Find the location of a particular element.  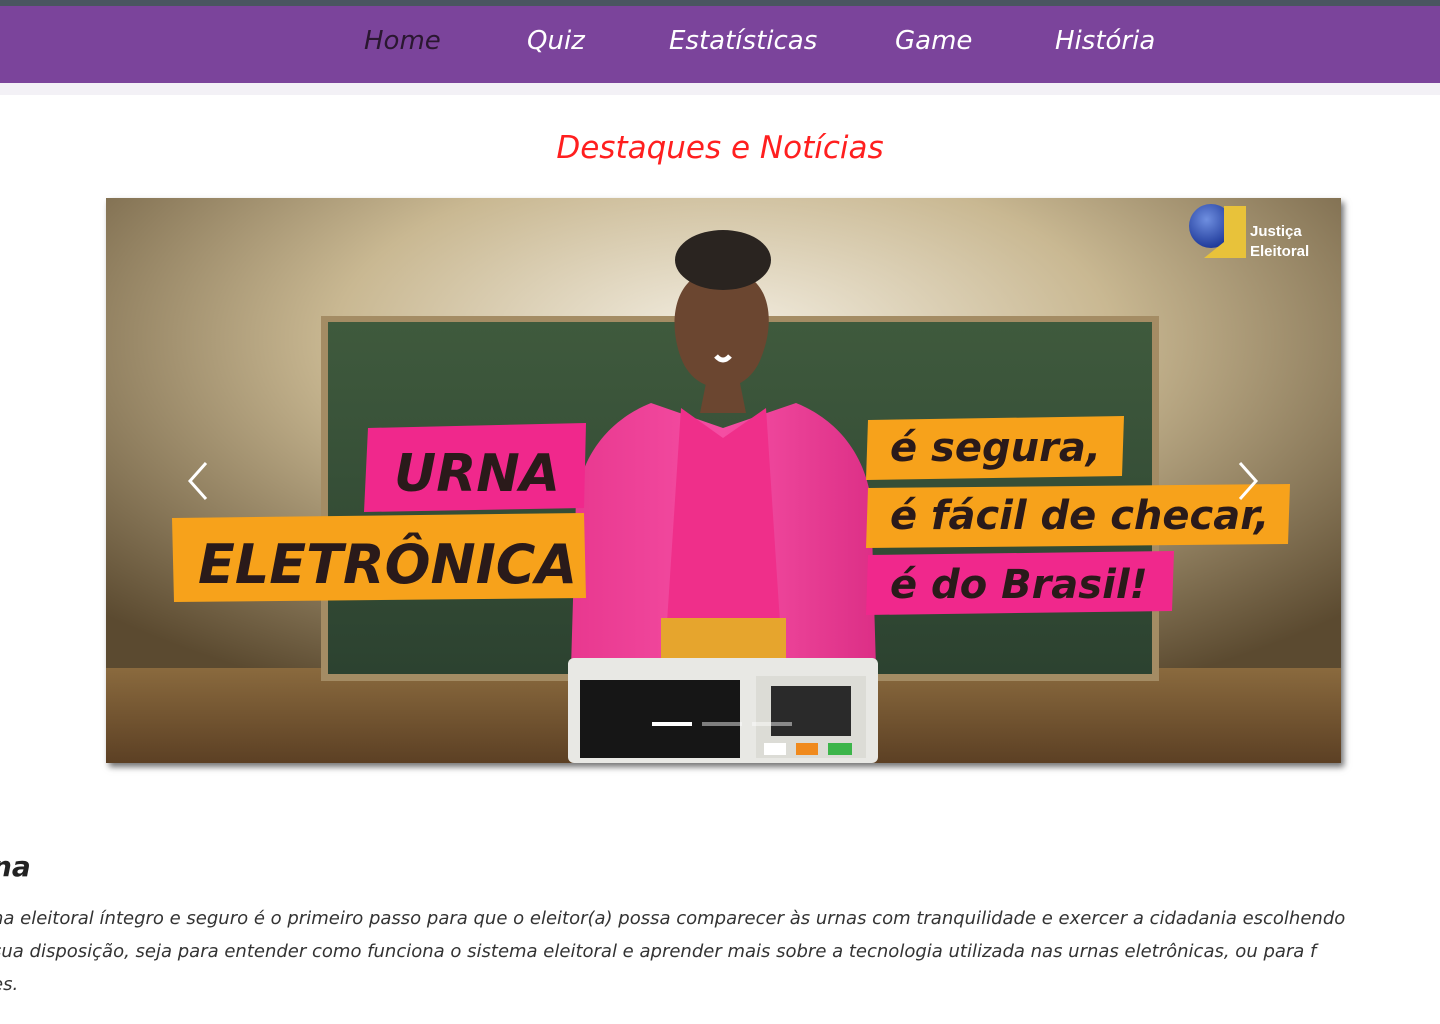

chevron-right-icon is located at coordinates (1248, 481).